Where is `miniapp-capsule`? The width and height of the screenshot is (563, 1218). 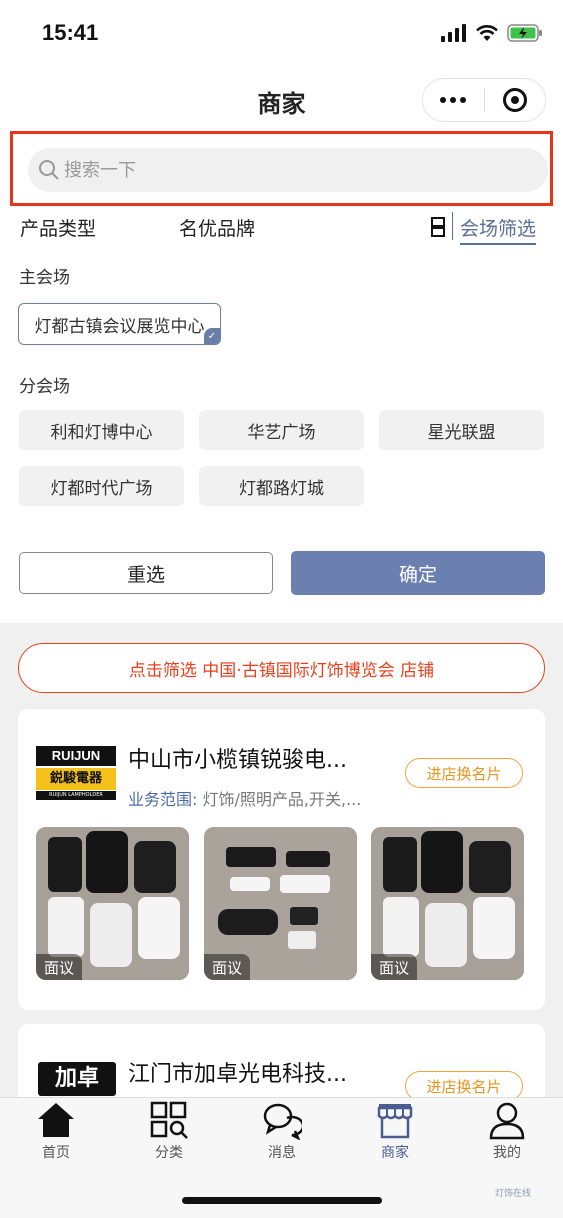
miniapp-capsule is located at coordinates (484, 100).